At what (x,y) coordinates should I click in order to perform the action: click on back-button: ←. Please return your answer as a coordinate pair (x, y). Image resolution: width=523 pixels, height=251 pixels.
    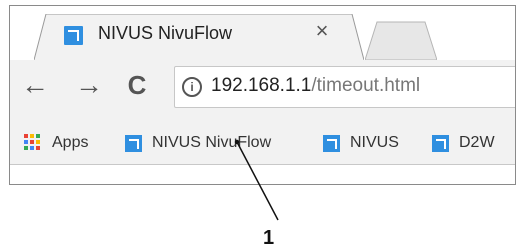
    Looking at the image, I should click on (35, 85).